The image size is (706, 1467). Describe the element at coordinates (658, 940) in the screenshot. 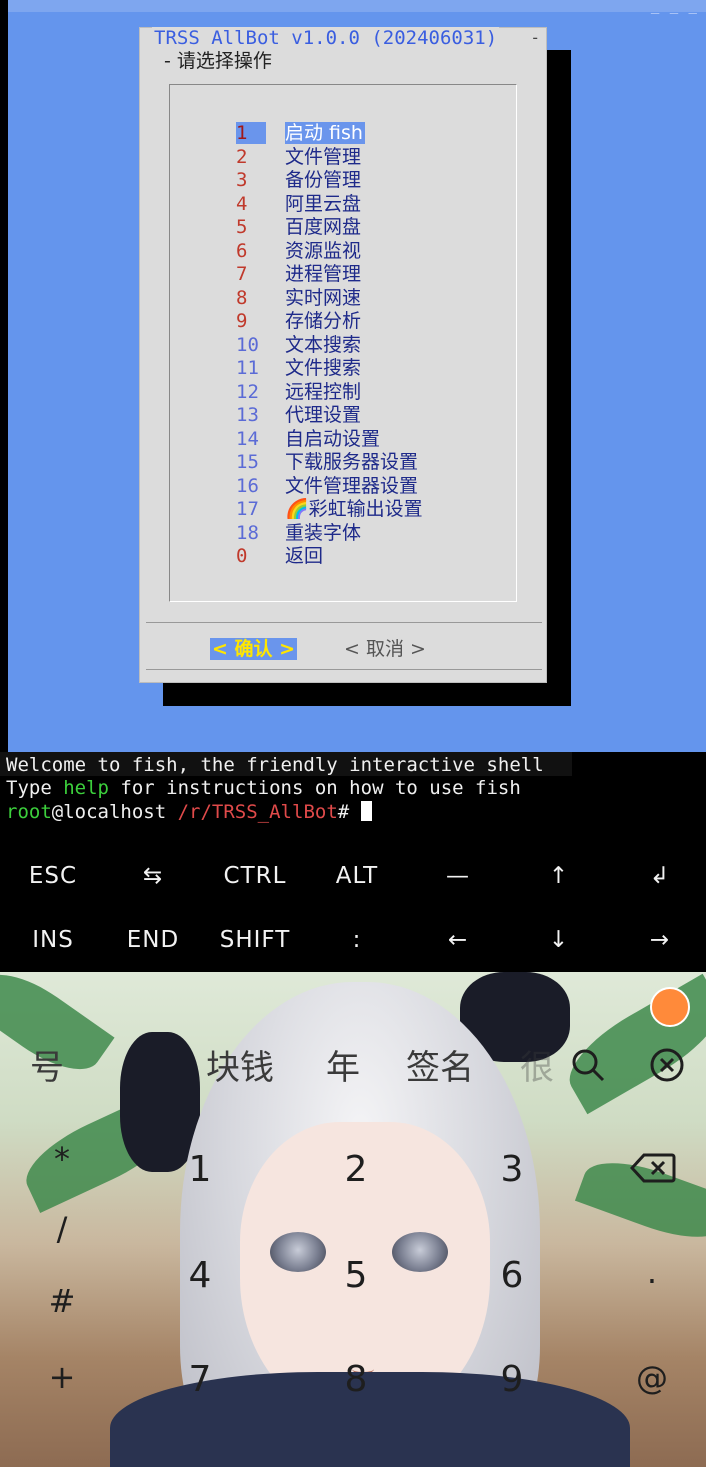

I see `extra-key: →` at that location.